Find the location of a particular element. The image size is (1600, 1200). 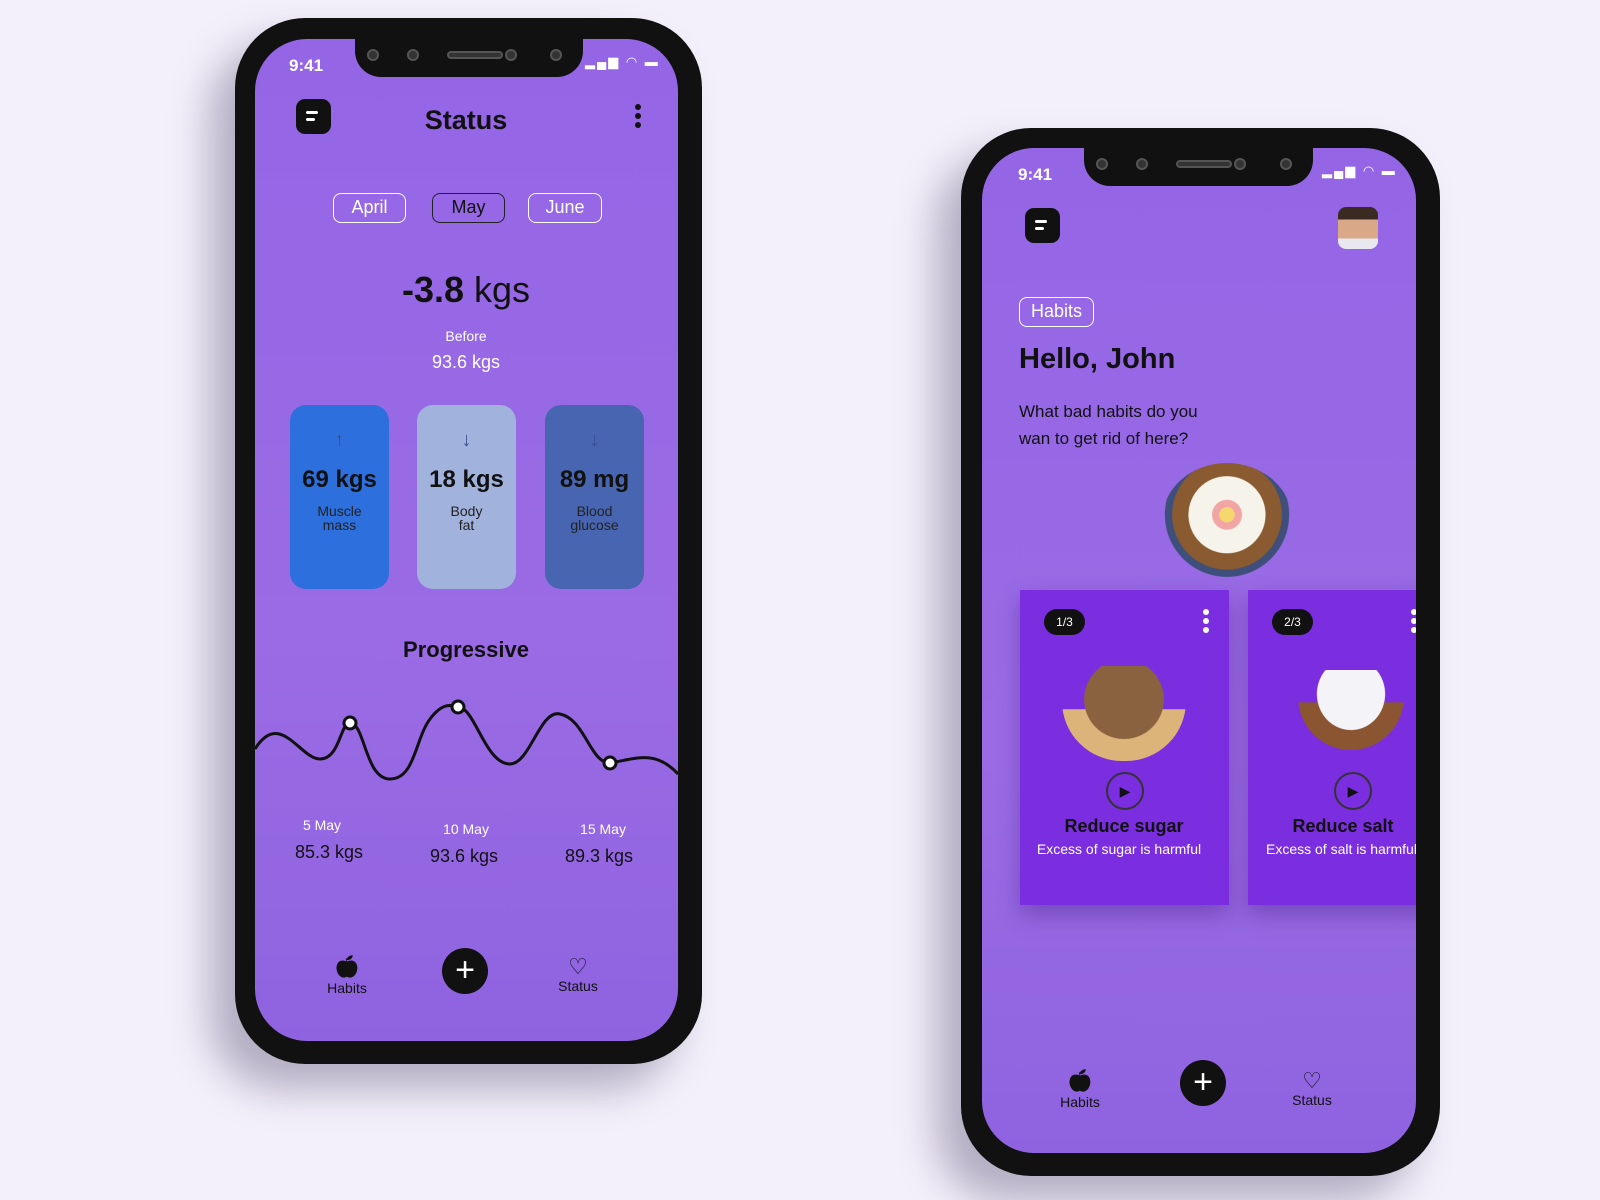

point-date: 10 May is located at coordinates (466, 829).